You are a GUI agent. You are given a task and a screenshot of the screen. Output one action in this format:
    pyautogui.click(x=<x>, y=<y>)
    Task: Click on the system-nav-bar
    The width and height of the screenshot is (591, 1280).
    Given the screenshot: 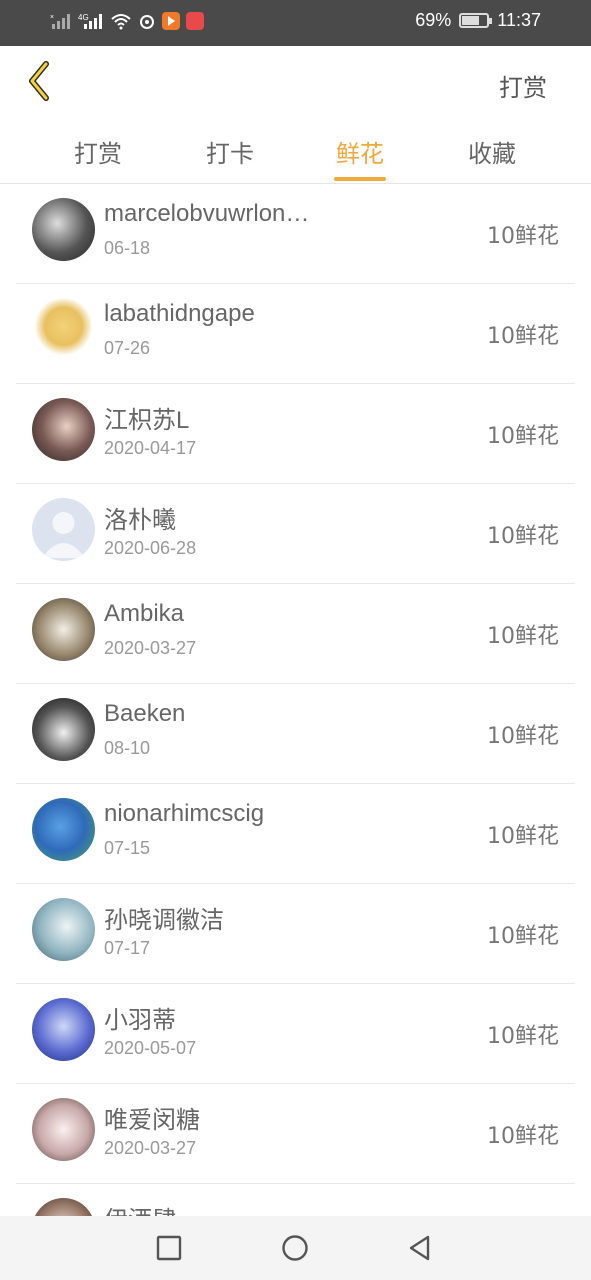 What is the action you would take?
    pyautogui.click(x=295, y=1248)
    